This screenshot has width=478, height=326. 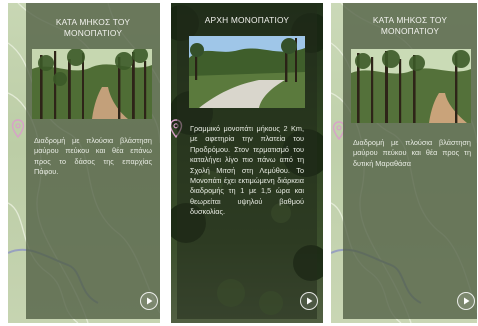 I want to click on screen-title: ΑΡΧΗ ΜΟΝΟΠΑΤΙΟΥ, so click(x=247, y=20).